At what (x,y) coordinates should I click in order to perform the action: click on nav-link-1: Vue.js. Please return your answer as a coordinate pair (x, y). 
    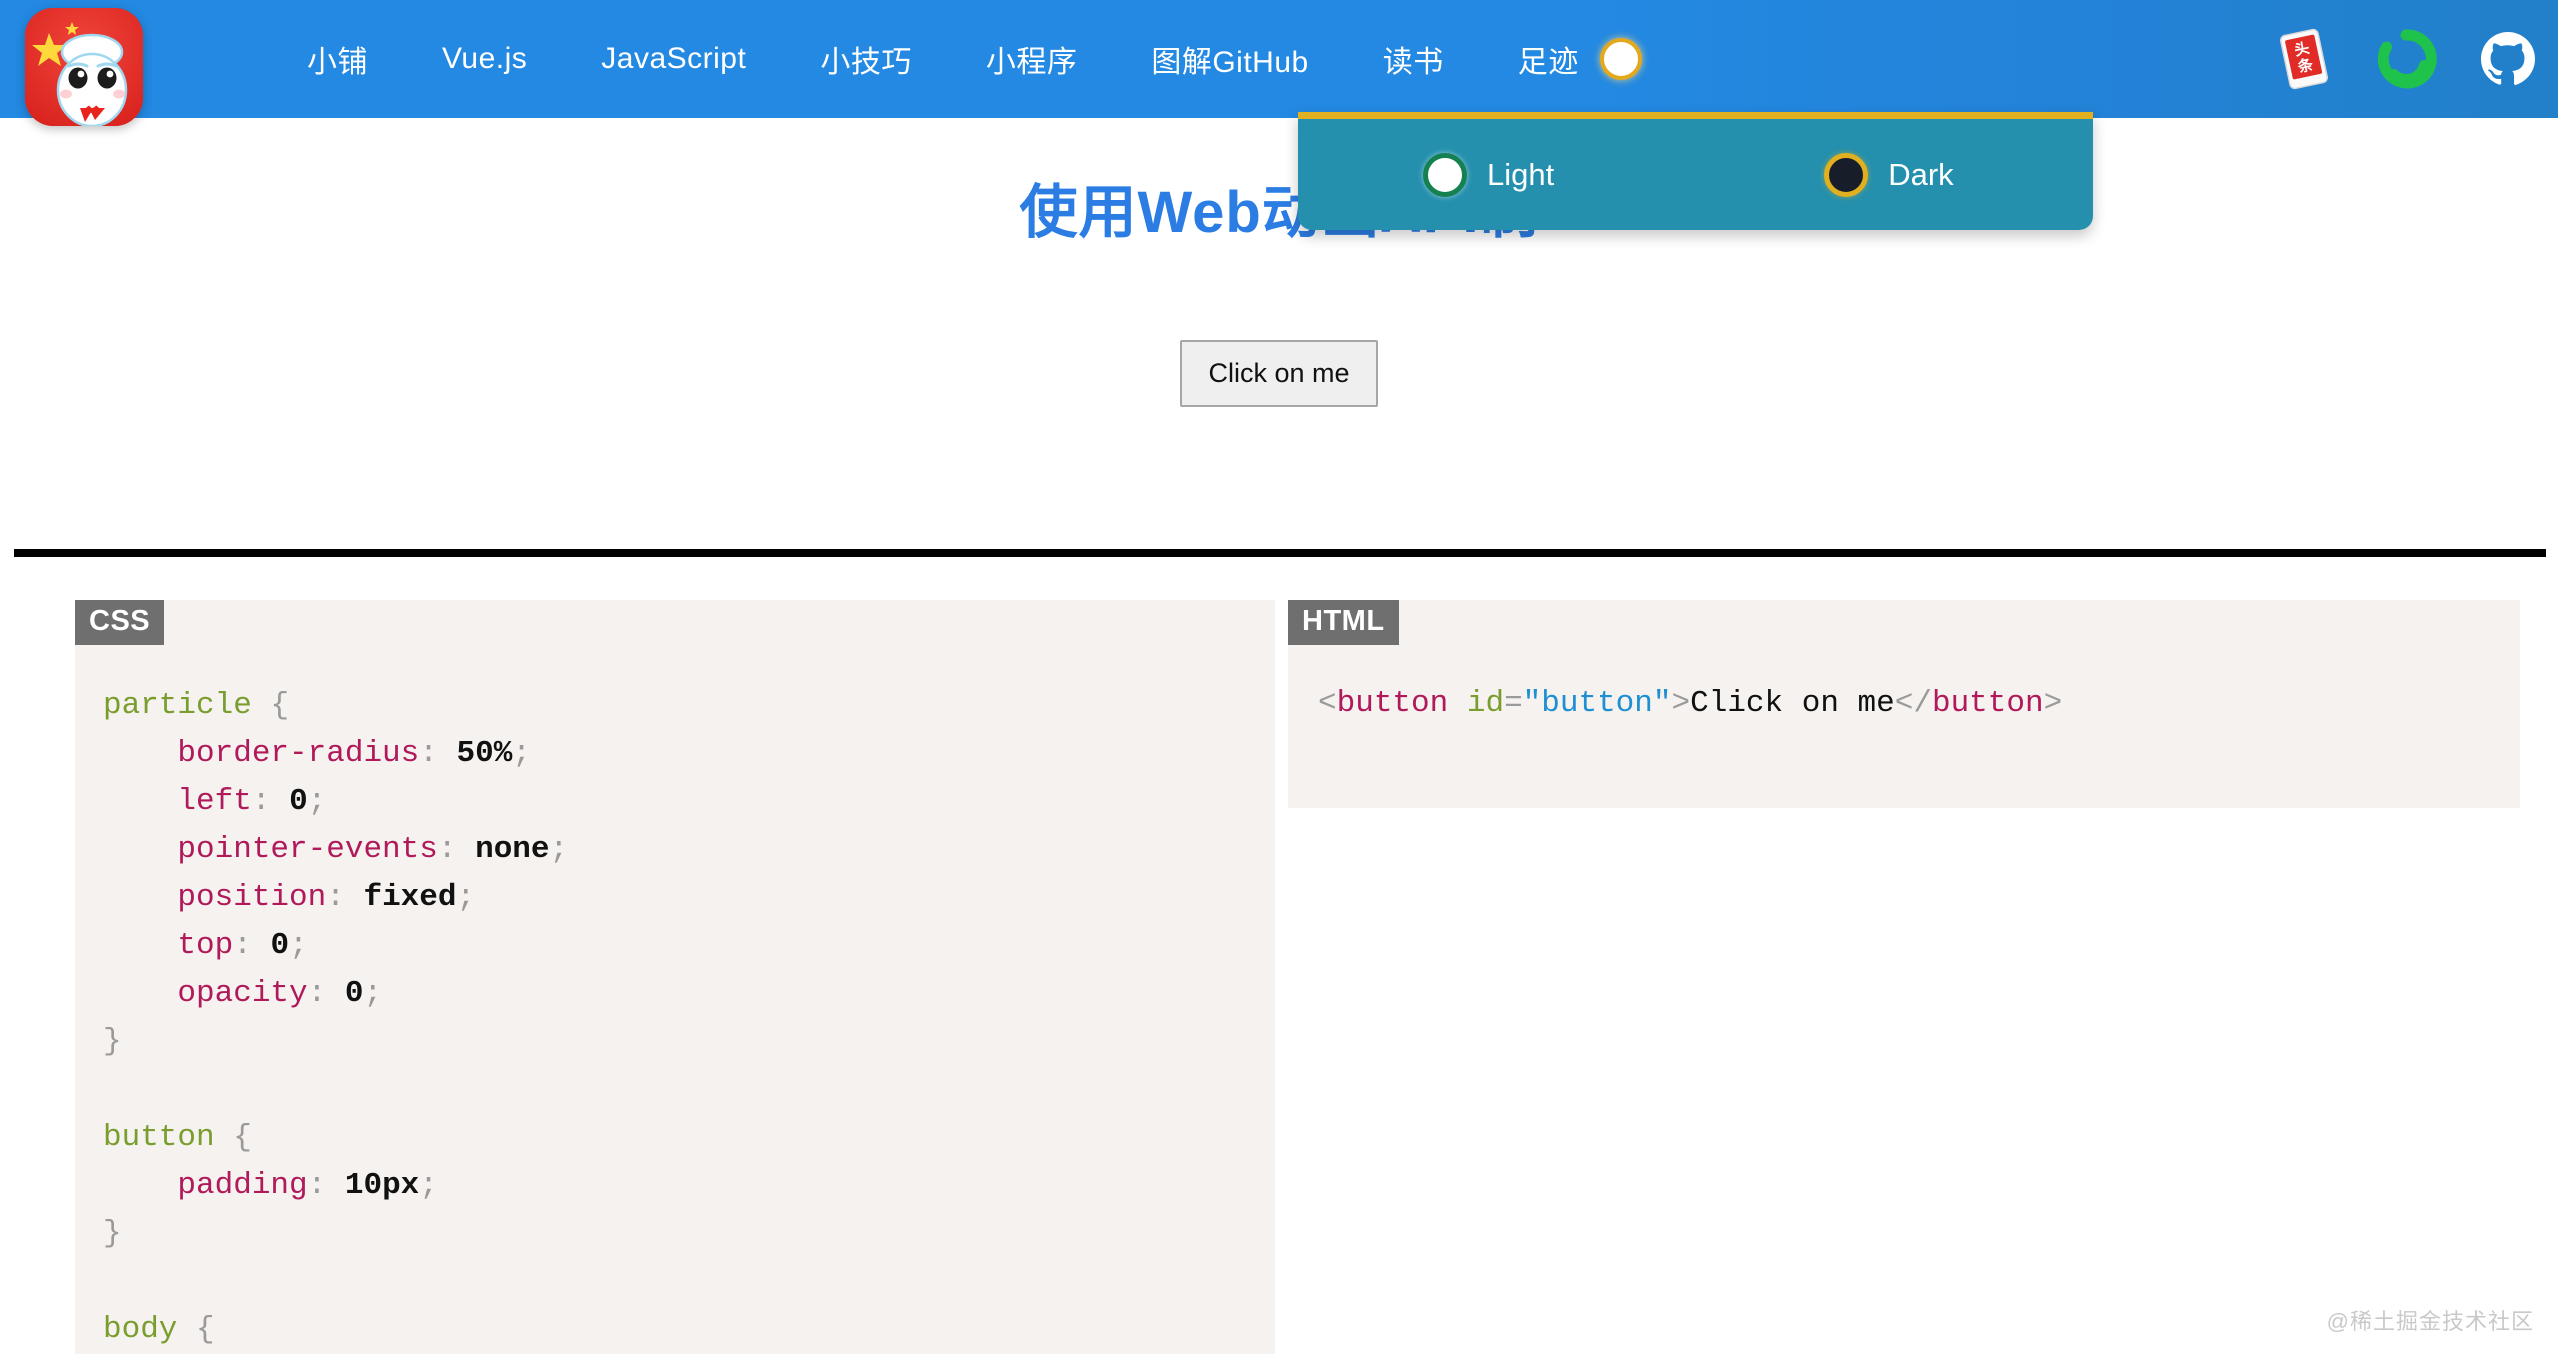
    Looking at the image, I should click on (484, 59).